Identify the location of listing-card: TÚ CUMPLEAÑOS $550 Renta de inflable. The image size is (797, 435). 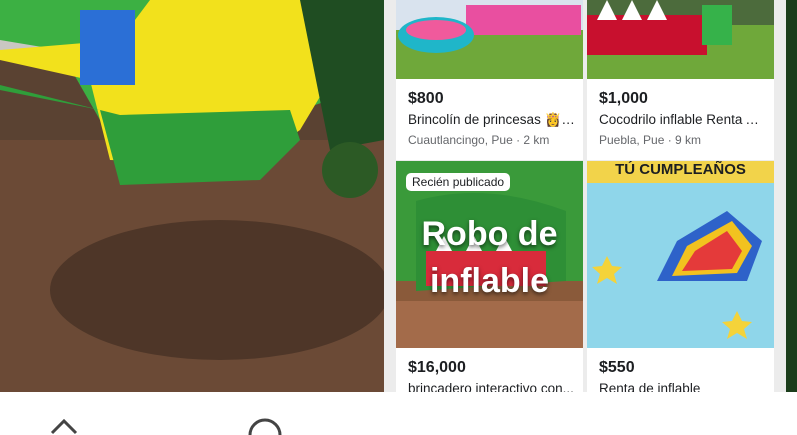
(680, 276).